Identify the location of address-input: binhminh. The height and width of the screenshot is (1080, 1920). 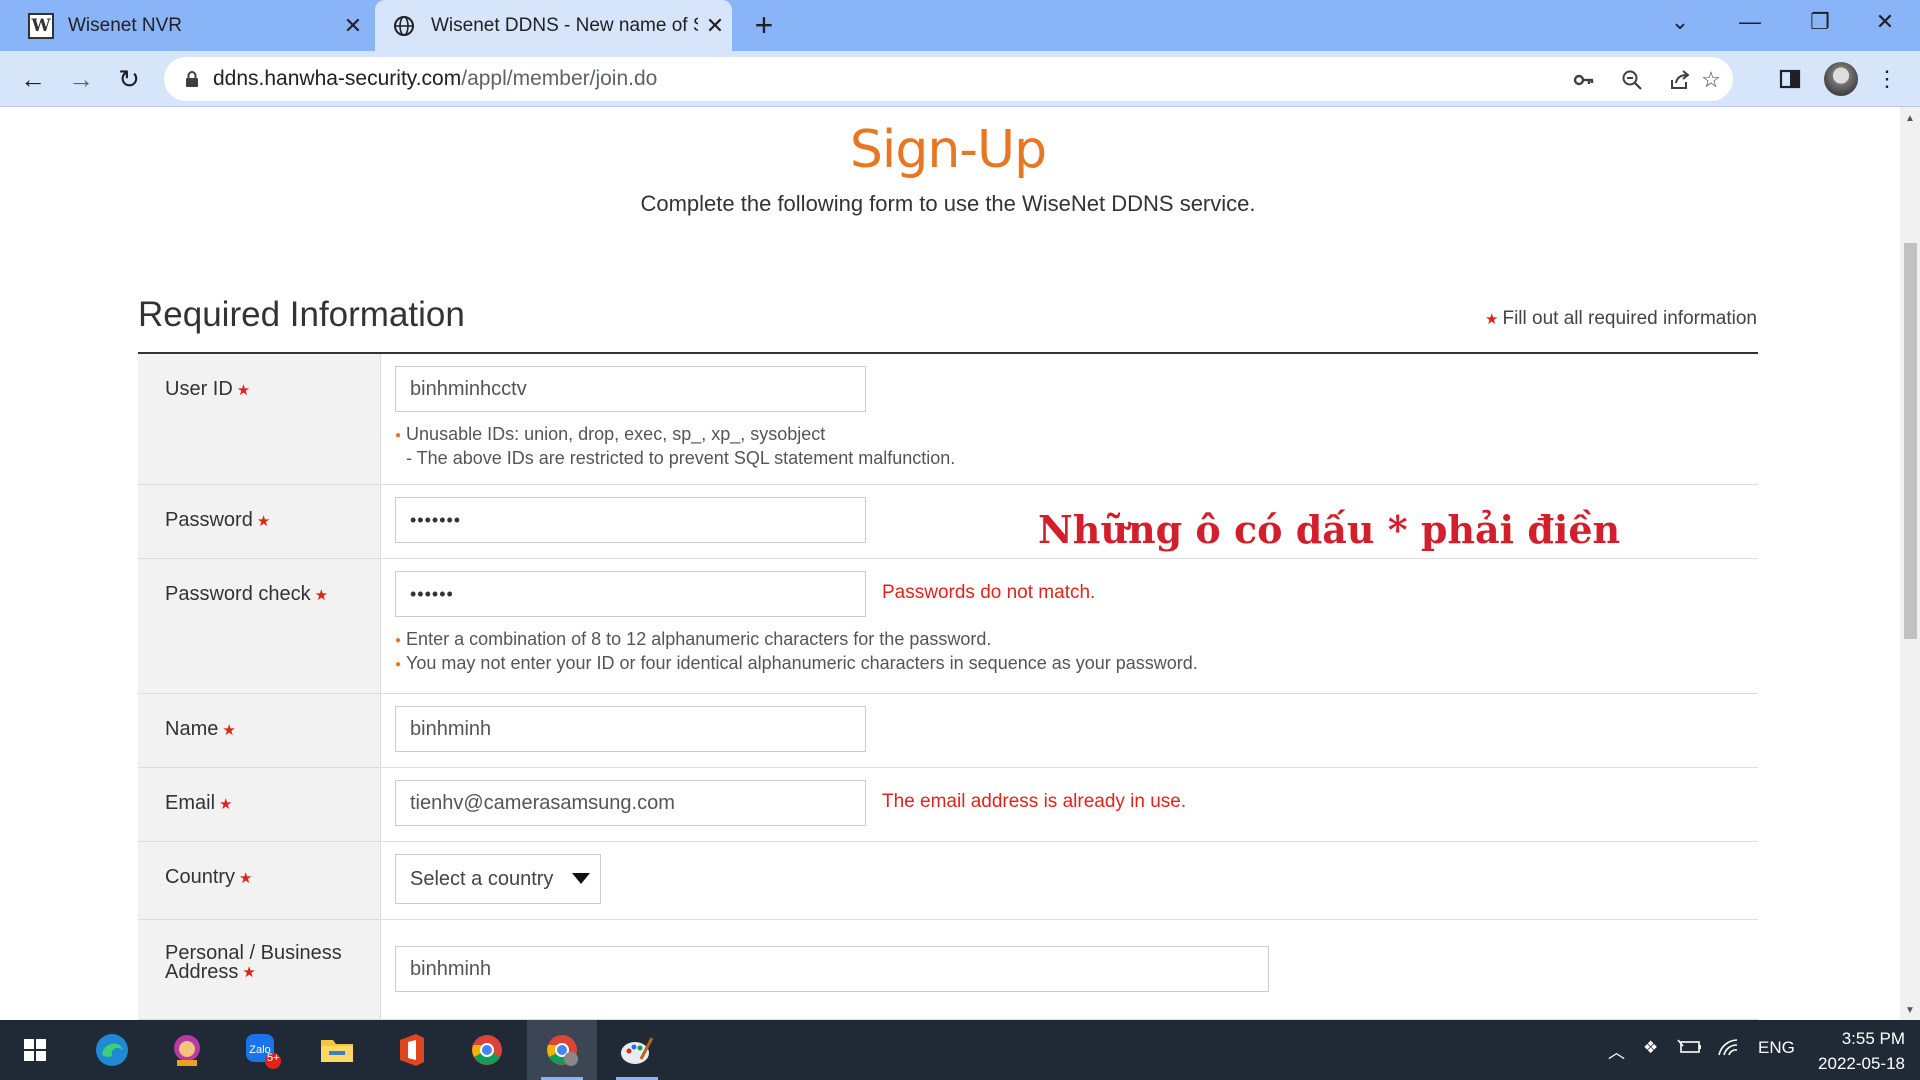
(832, 969).